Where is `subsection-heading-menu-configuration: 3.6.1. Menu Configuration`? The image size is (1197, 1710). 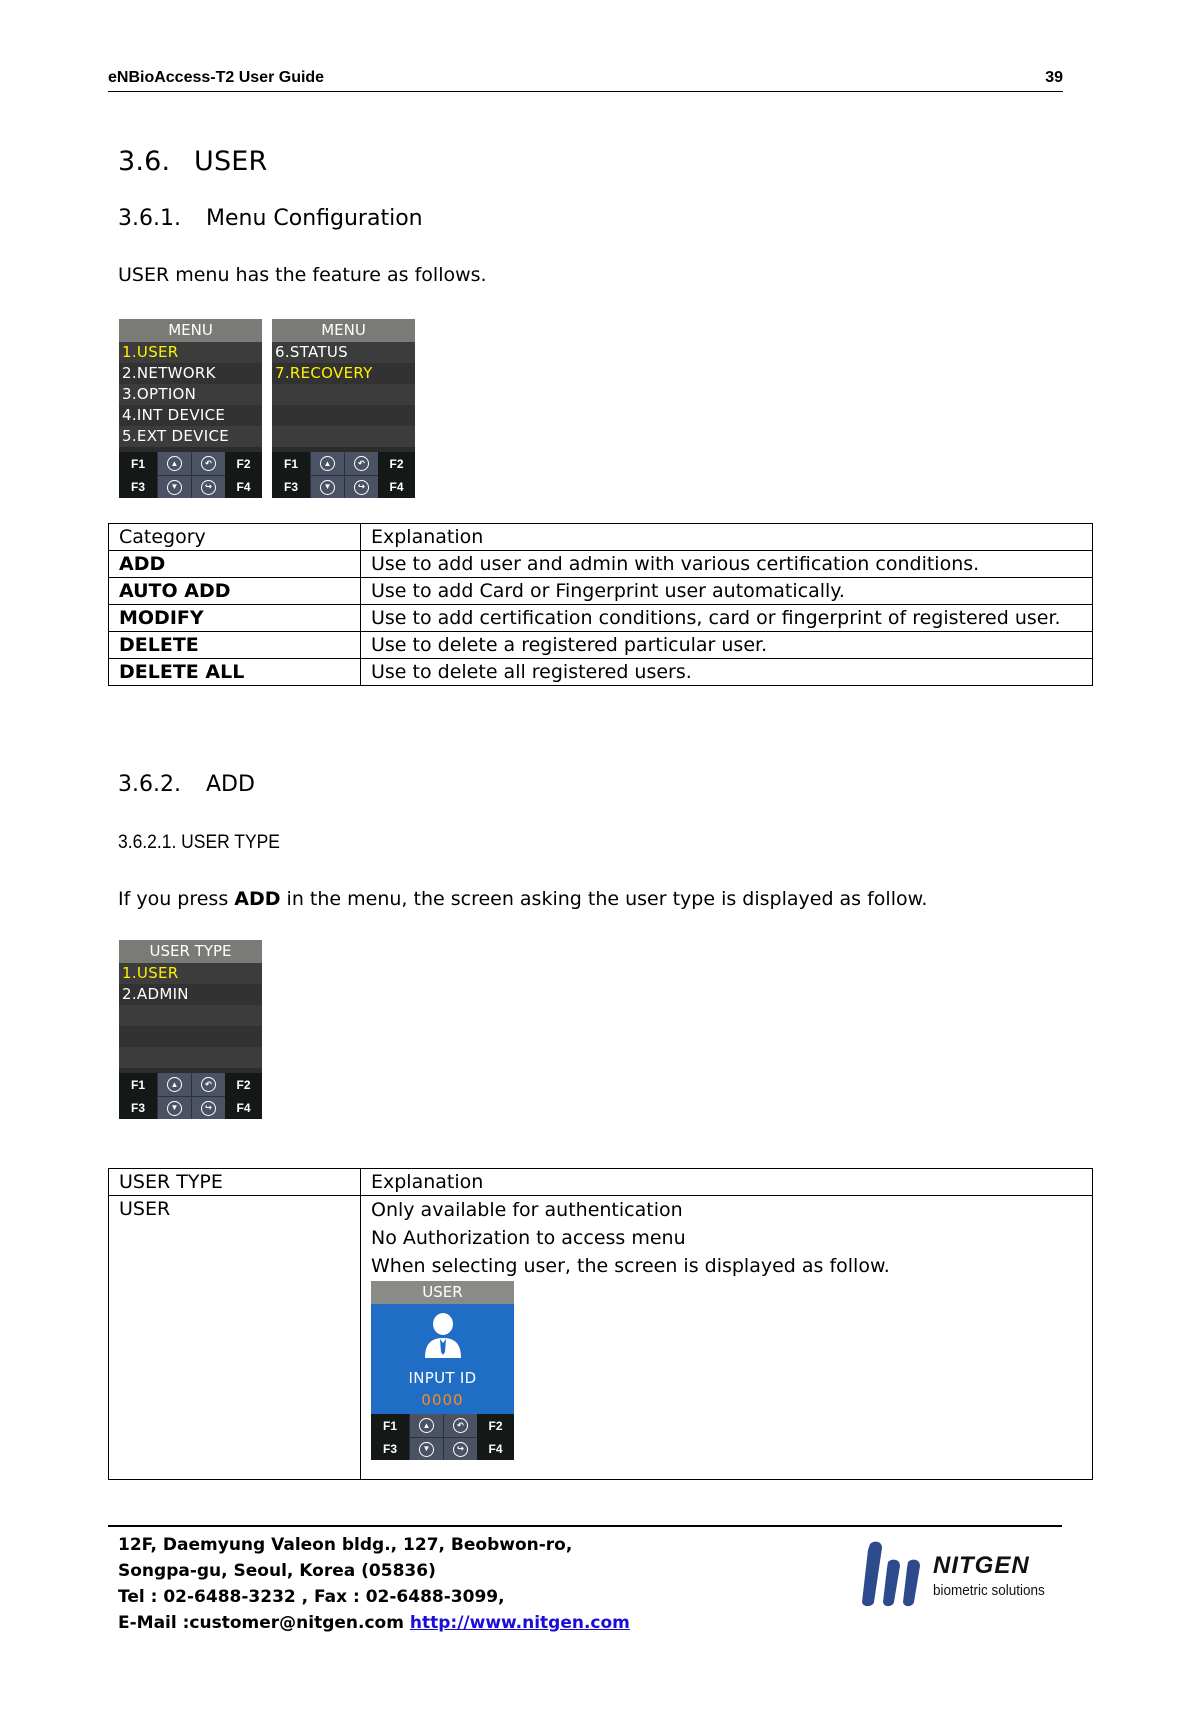
subsection-heading-menu-configuration: 3.6.1. Menu Configuration is located at coordinates (270, 218).